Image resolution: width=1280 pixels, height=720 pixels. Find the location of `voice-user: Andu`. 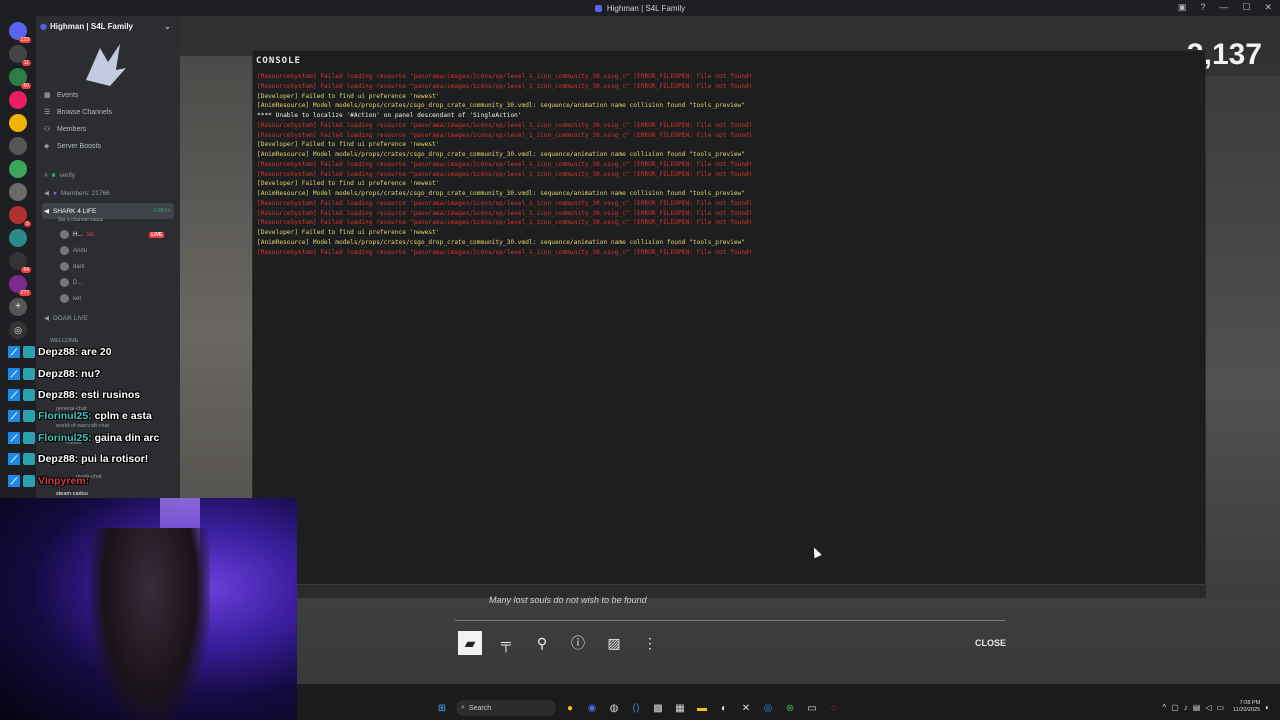

voice-user: Andu is located at coordinates (73, 250).